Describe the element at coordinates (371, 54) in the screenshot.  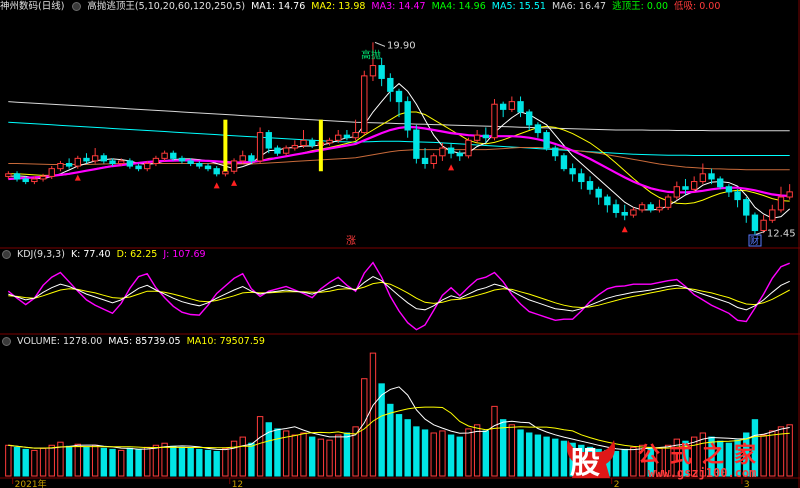
I see `gaopao-label: 高抛` at that location.